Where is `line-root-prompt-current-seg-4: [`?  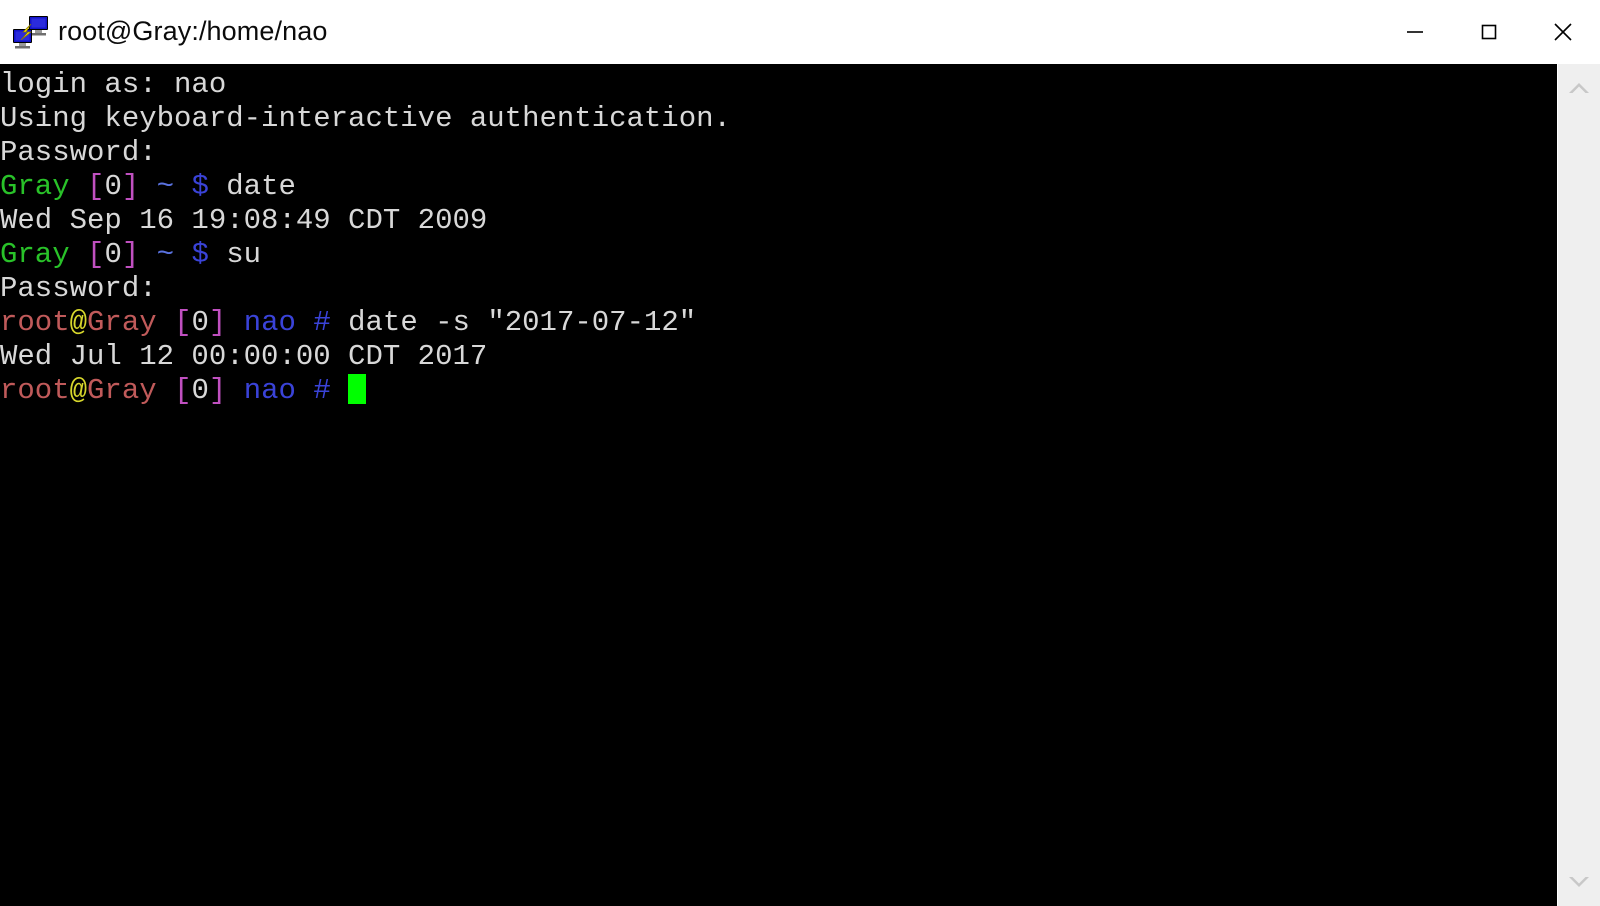
line-root-prompt-current-seg-4: [ is located at coordinates (183, 390).